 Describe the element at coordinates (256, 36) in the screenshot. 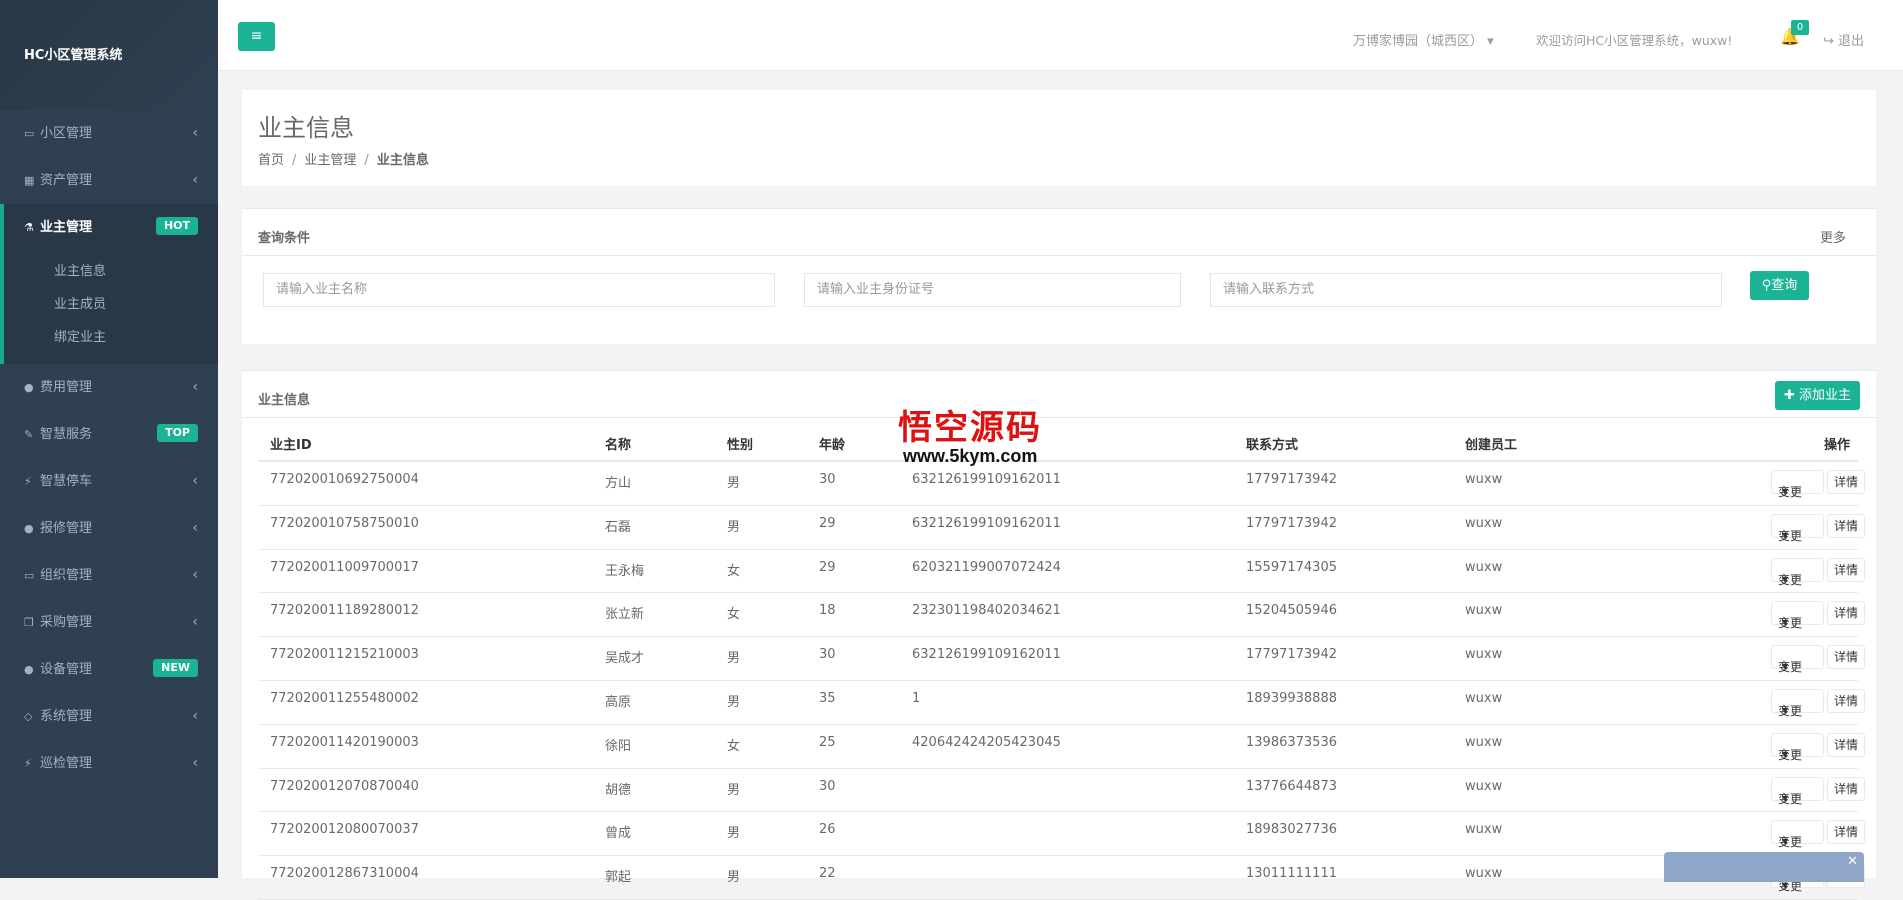

I see `menu-toggle-button: ≡` at that location.